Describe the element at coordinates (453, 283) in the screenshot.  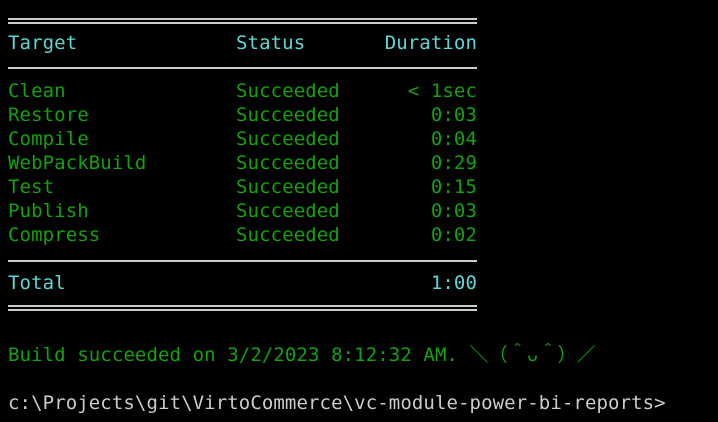
I see `total-duration: 1:00` at that location.